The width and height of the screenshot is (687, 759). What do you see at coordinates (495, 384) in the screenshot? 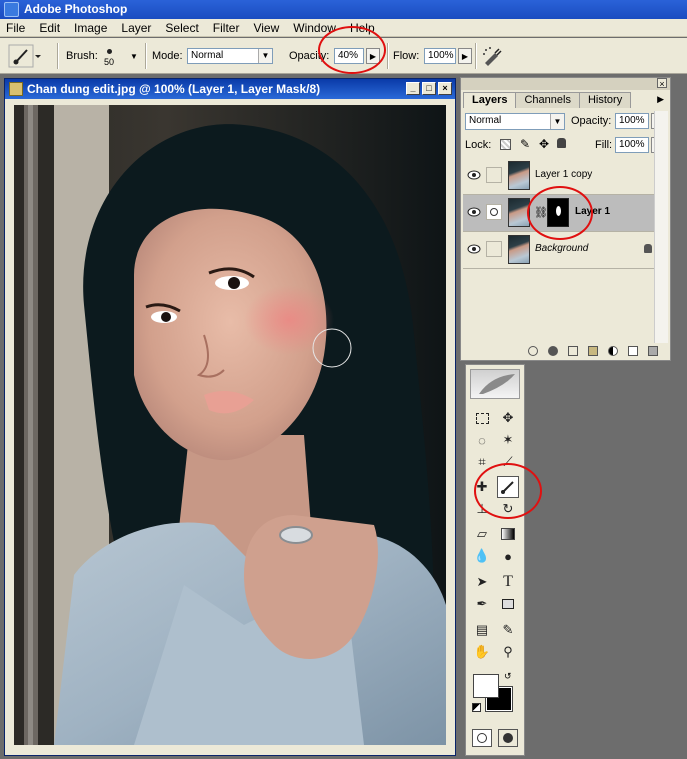
I see `toolbox-header` at bounding box center [495, 384].